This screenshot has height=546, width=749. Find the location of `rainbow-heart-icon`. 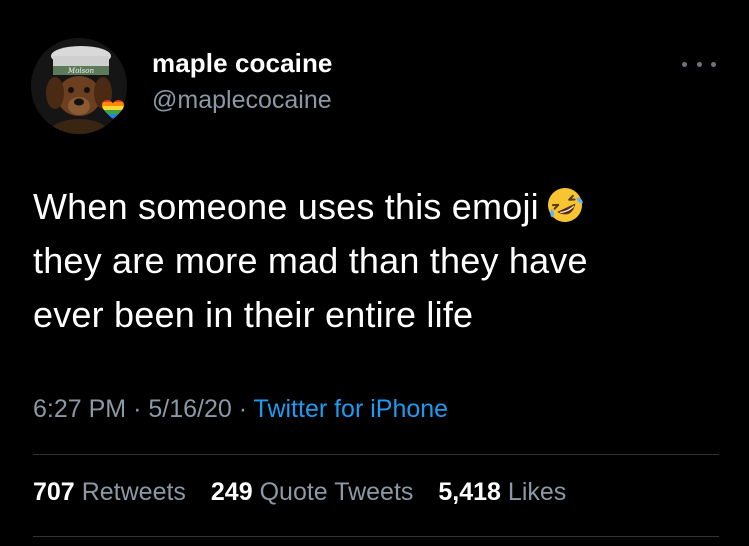

rainbow-heart-icon is located at coordinates (113, 109).